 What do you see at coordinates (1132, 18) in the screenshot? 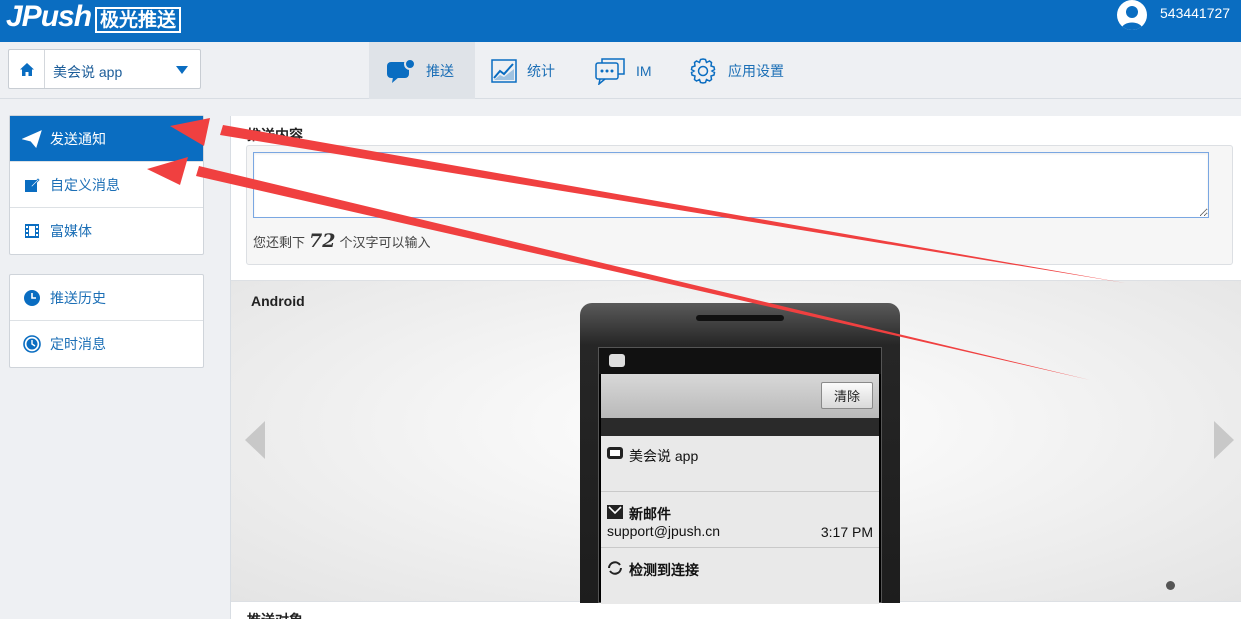
I see `user-icon` at bounding box center [1132, 18].